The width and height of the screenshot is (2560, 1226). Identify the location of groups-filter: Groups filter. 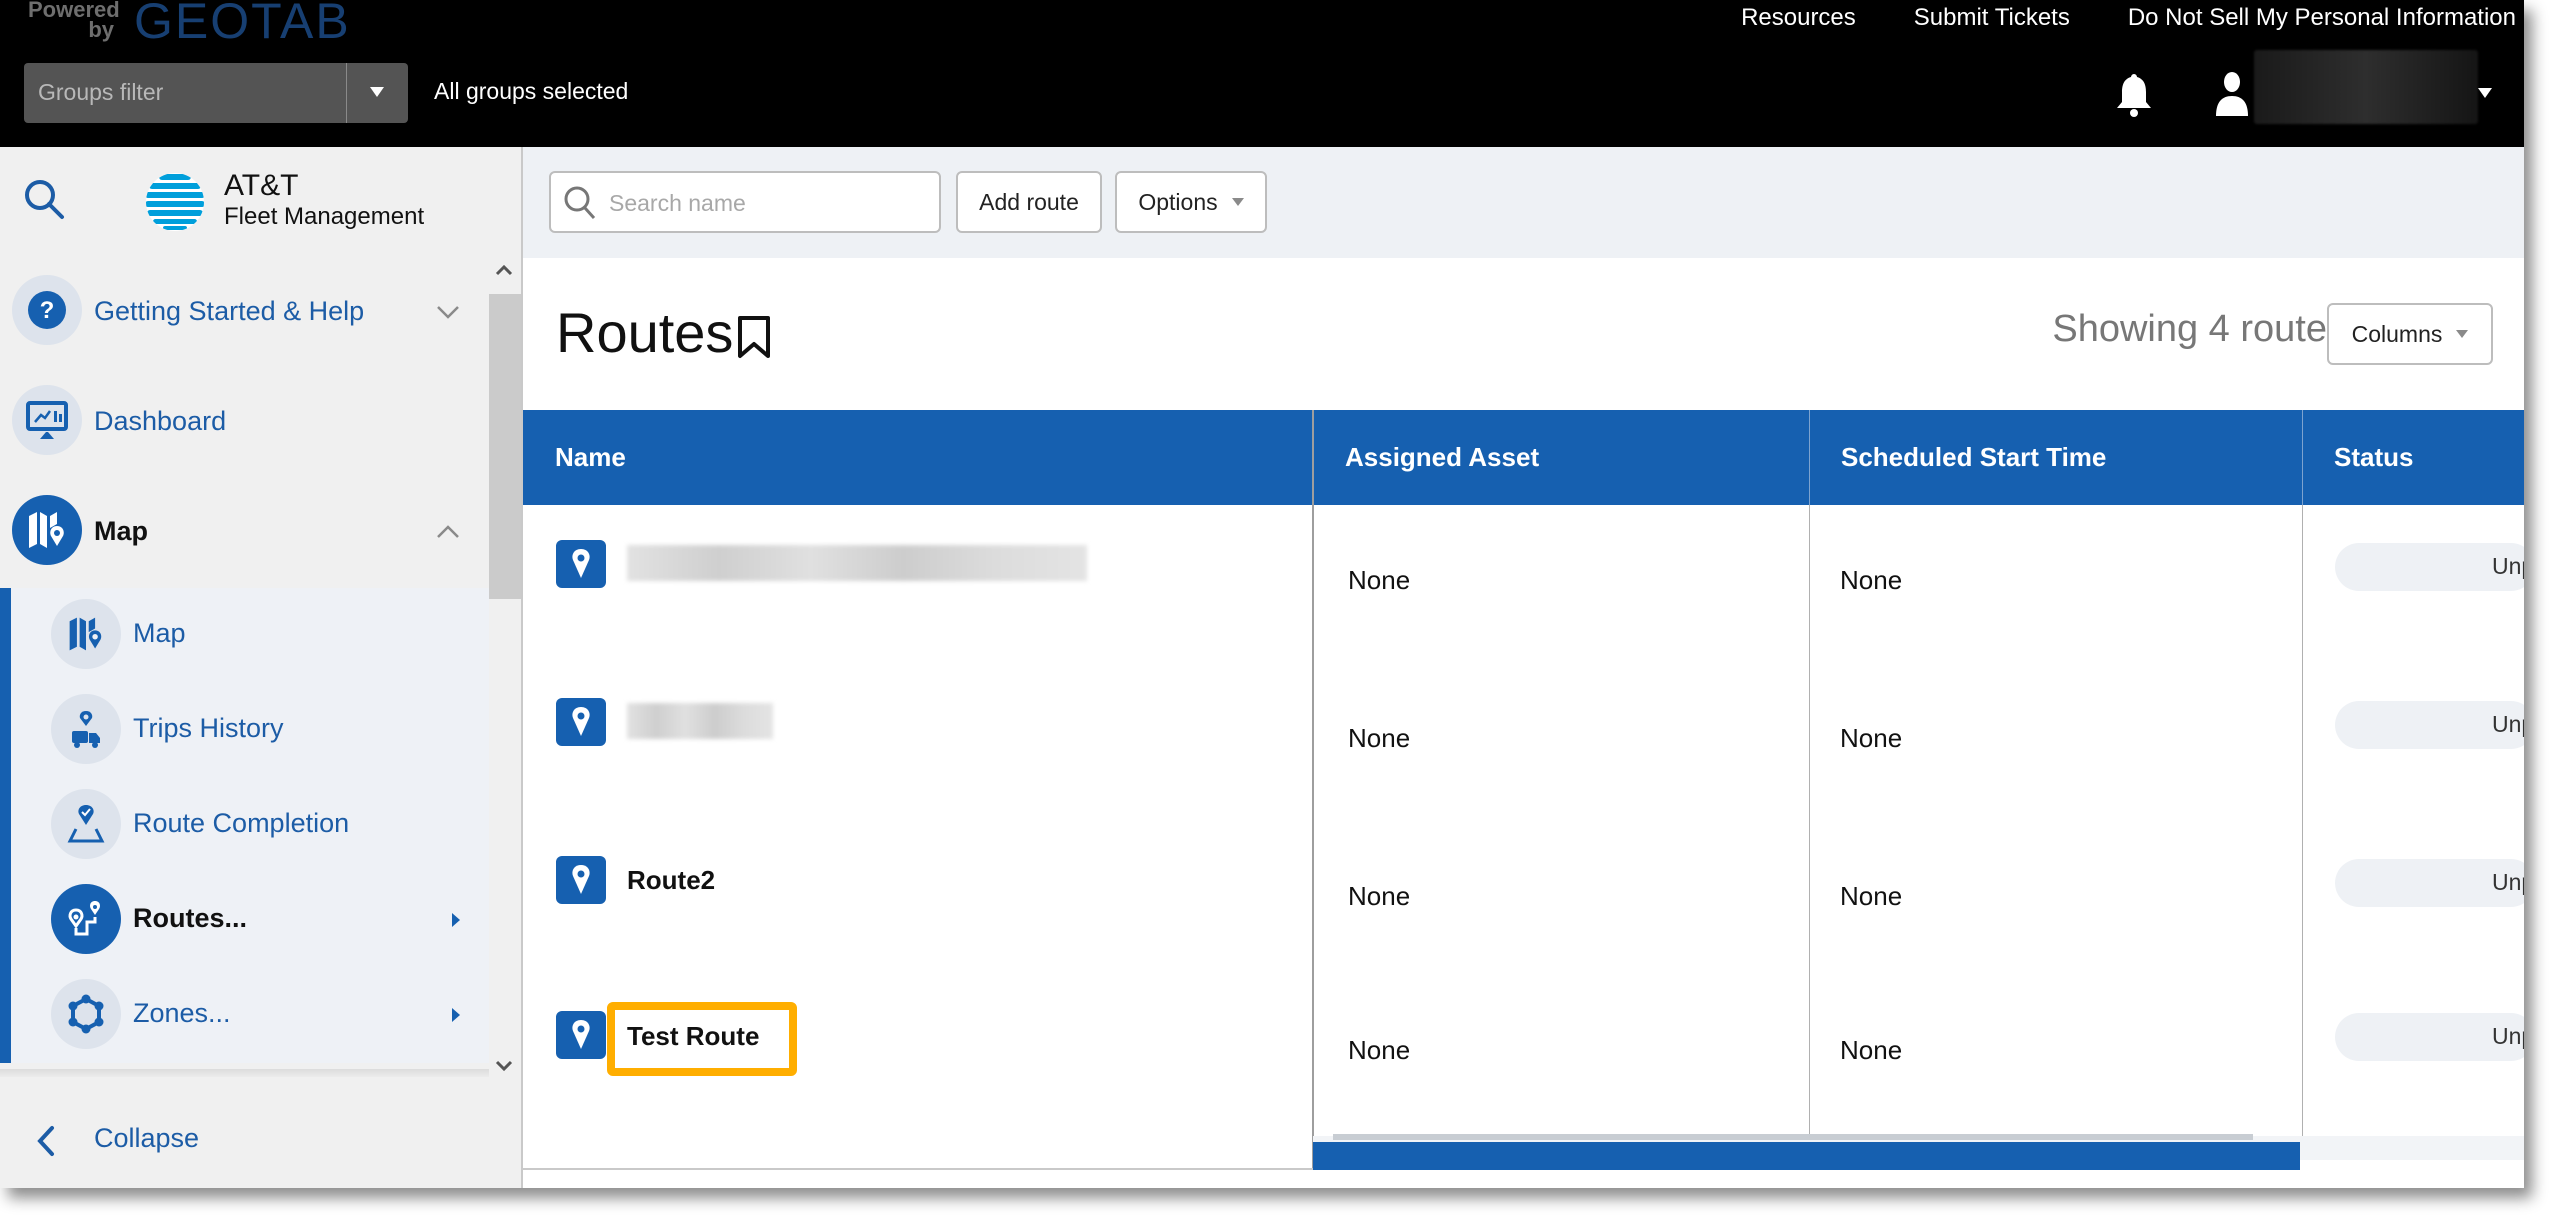
(216, 93).